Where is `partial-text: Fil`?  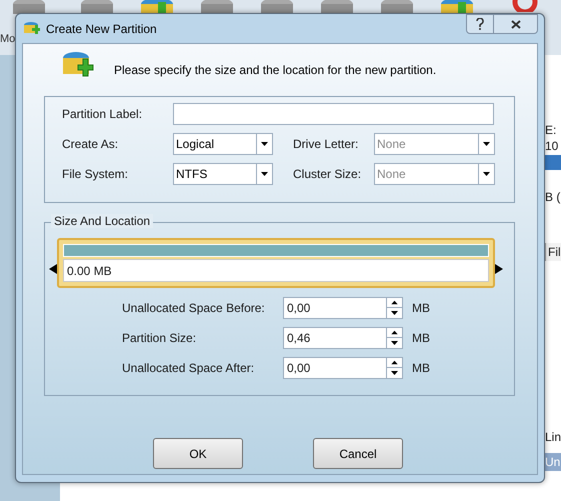 partial-text: Fil is located at coordinates (553, 252).